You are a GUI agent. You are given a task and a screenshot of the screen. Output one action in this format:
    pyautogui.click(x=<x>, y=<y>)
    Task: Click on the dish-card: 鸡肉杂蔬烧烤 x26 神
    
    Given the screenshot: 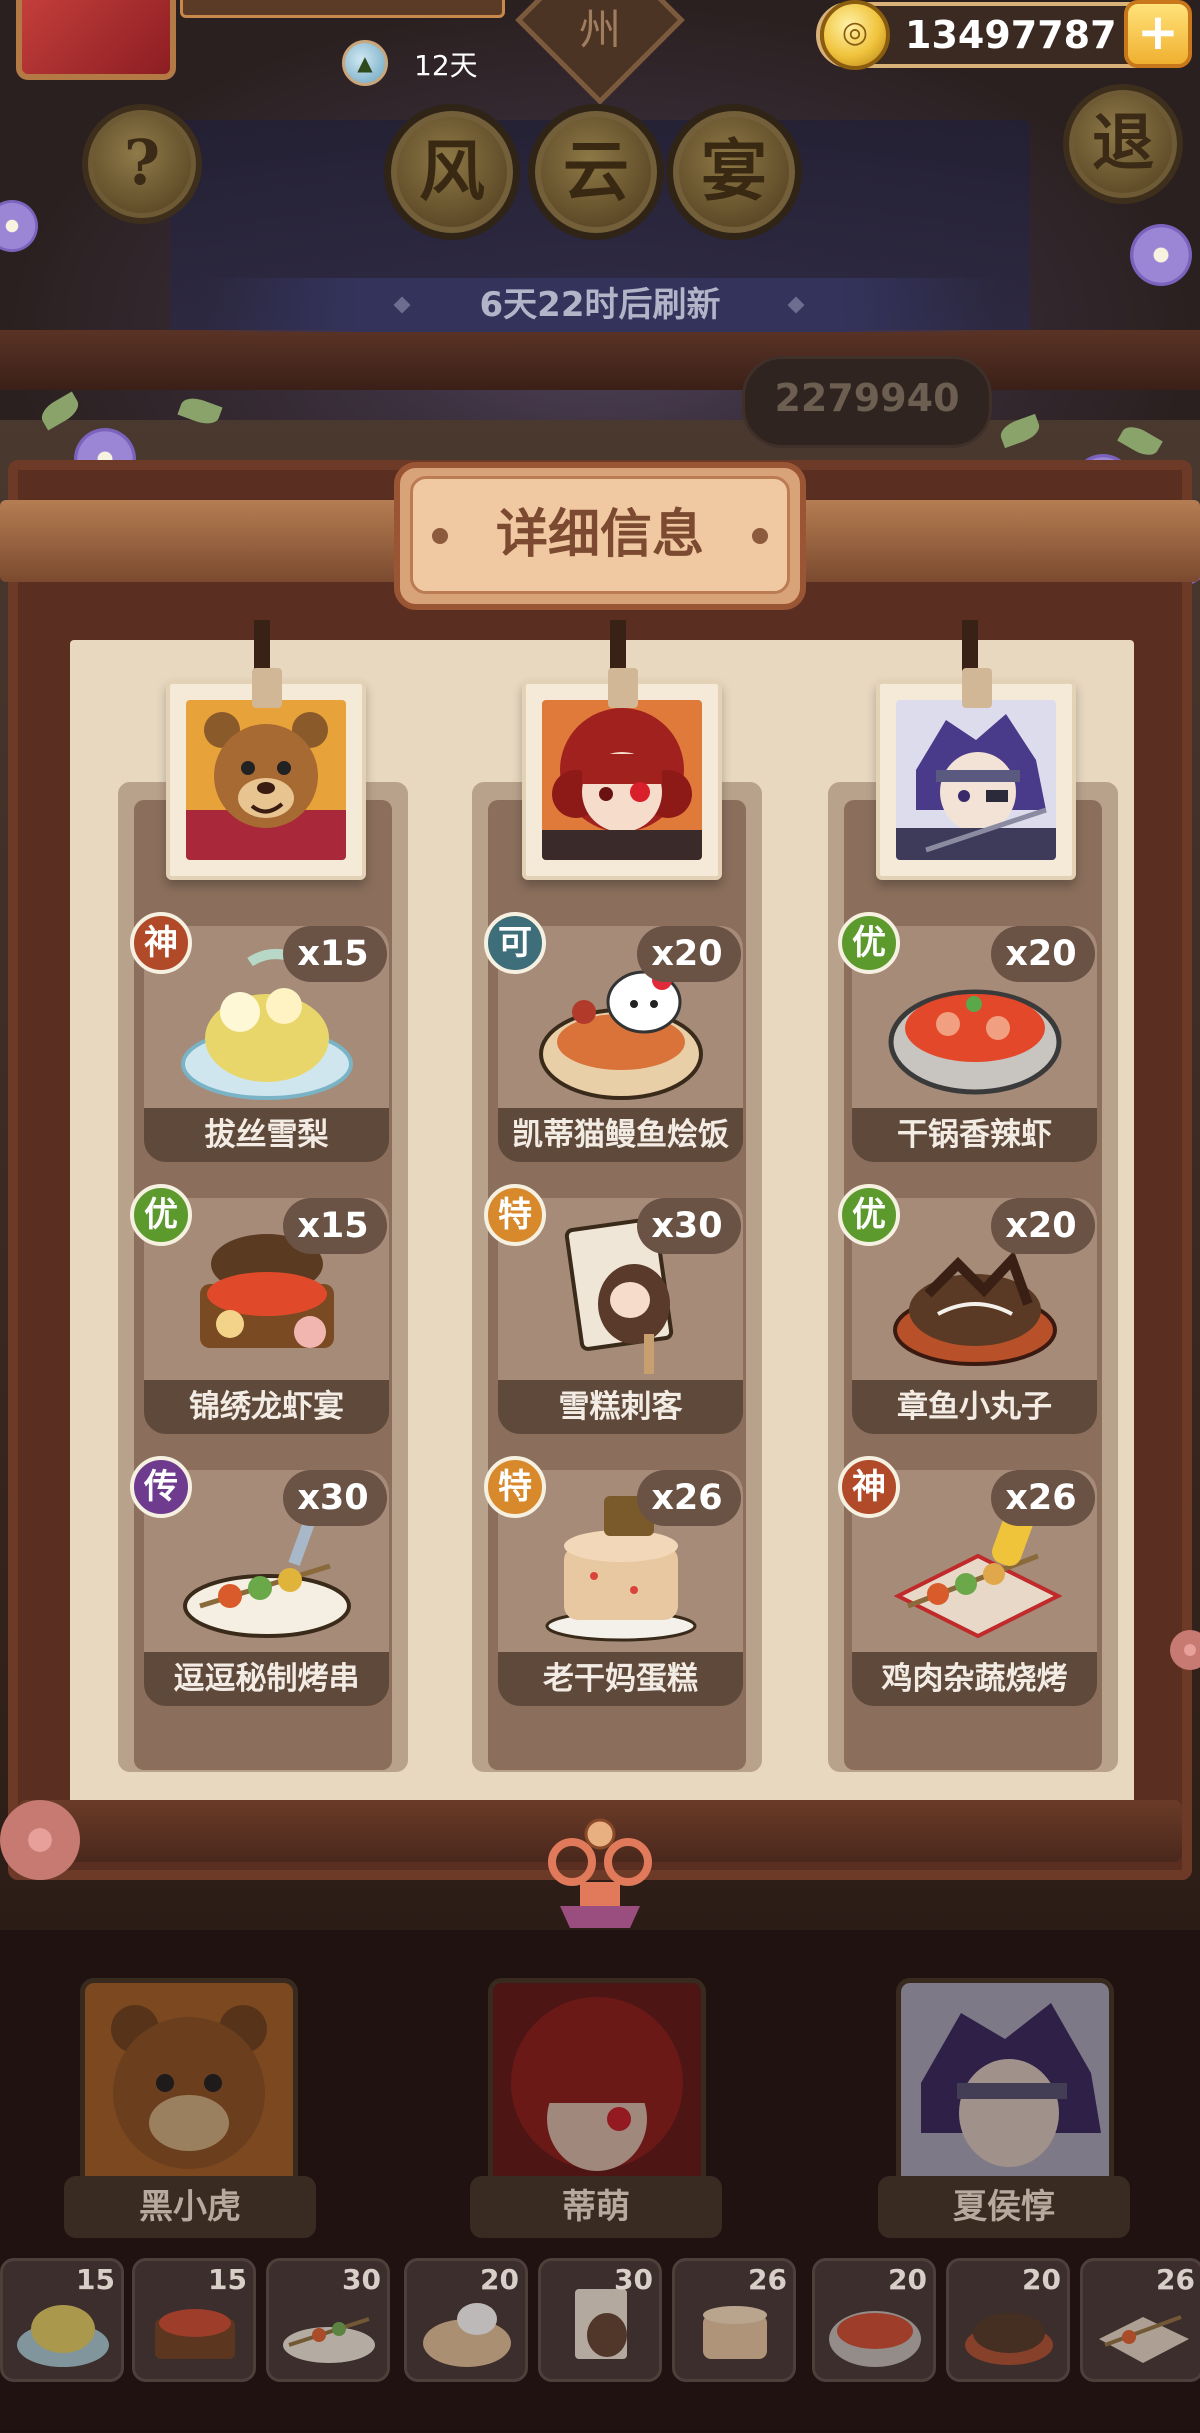 What is the action you would take?
    pyautogui.click(x=967, y=1581)
    